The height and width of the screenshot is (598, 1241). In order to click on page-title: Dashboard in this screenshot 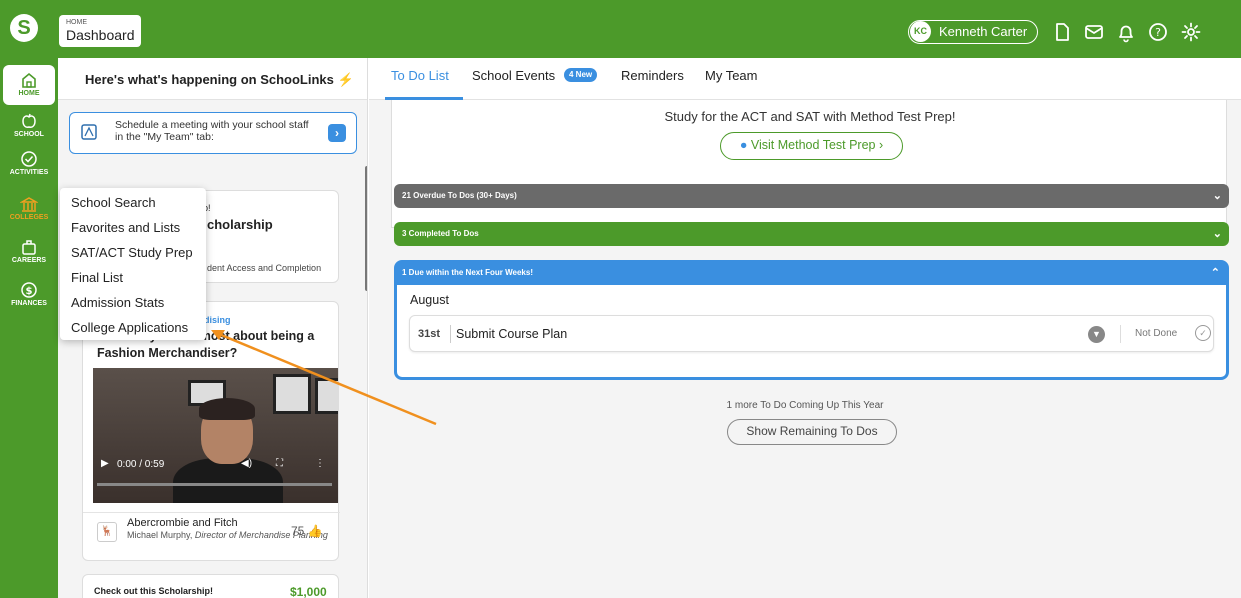, I will do `click(100, 35)`.